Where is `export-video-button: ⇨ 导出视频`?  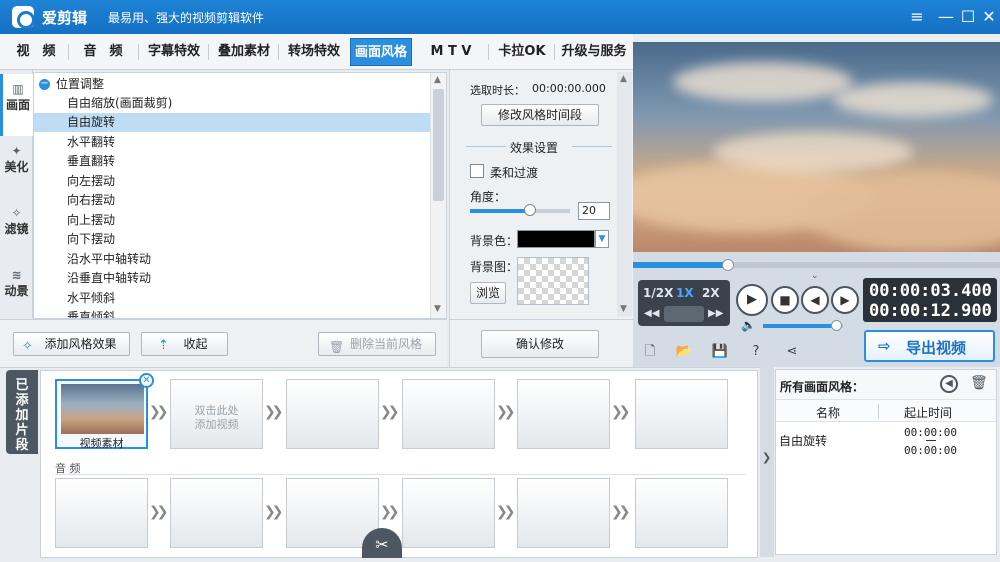
export-video-button: ⇨ 导出视频 is located at coordinates (929, 346).